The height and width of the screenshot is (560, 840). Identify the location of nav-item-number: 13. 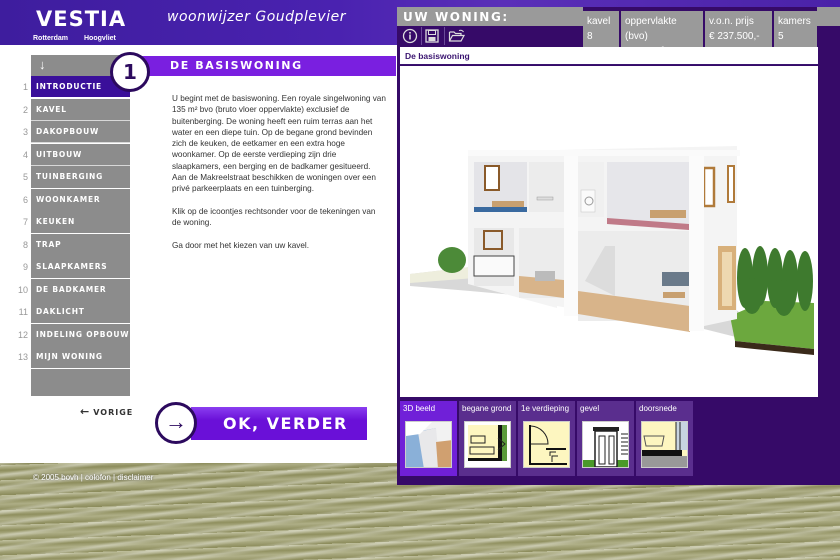
(22, 357).